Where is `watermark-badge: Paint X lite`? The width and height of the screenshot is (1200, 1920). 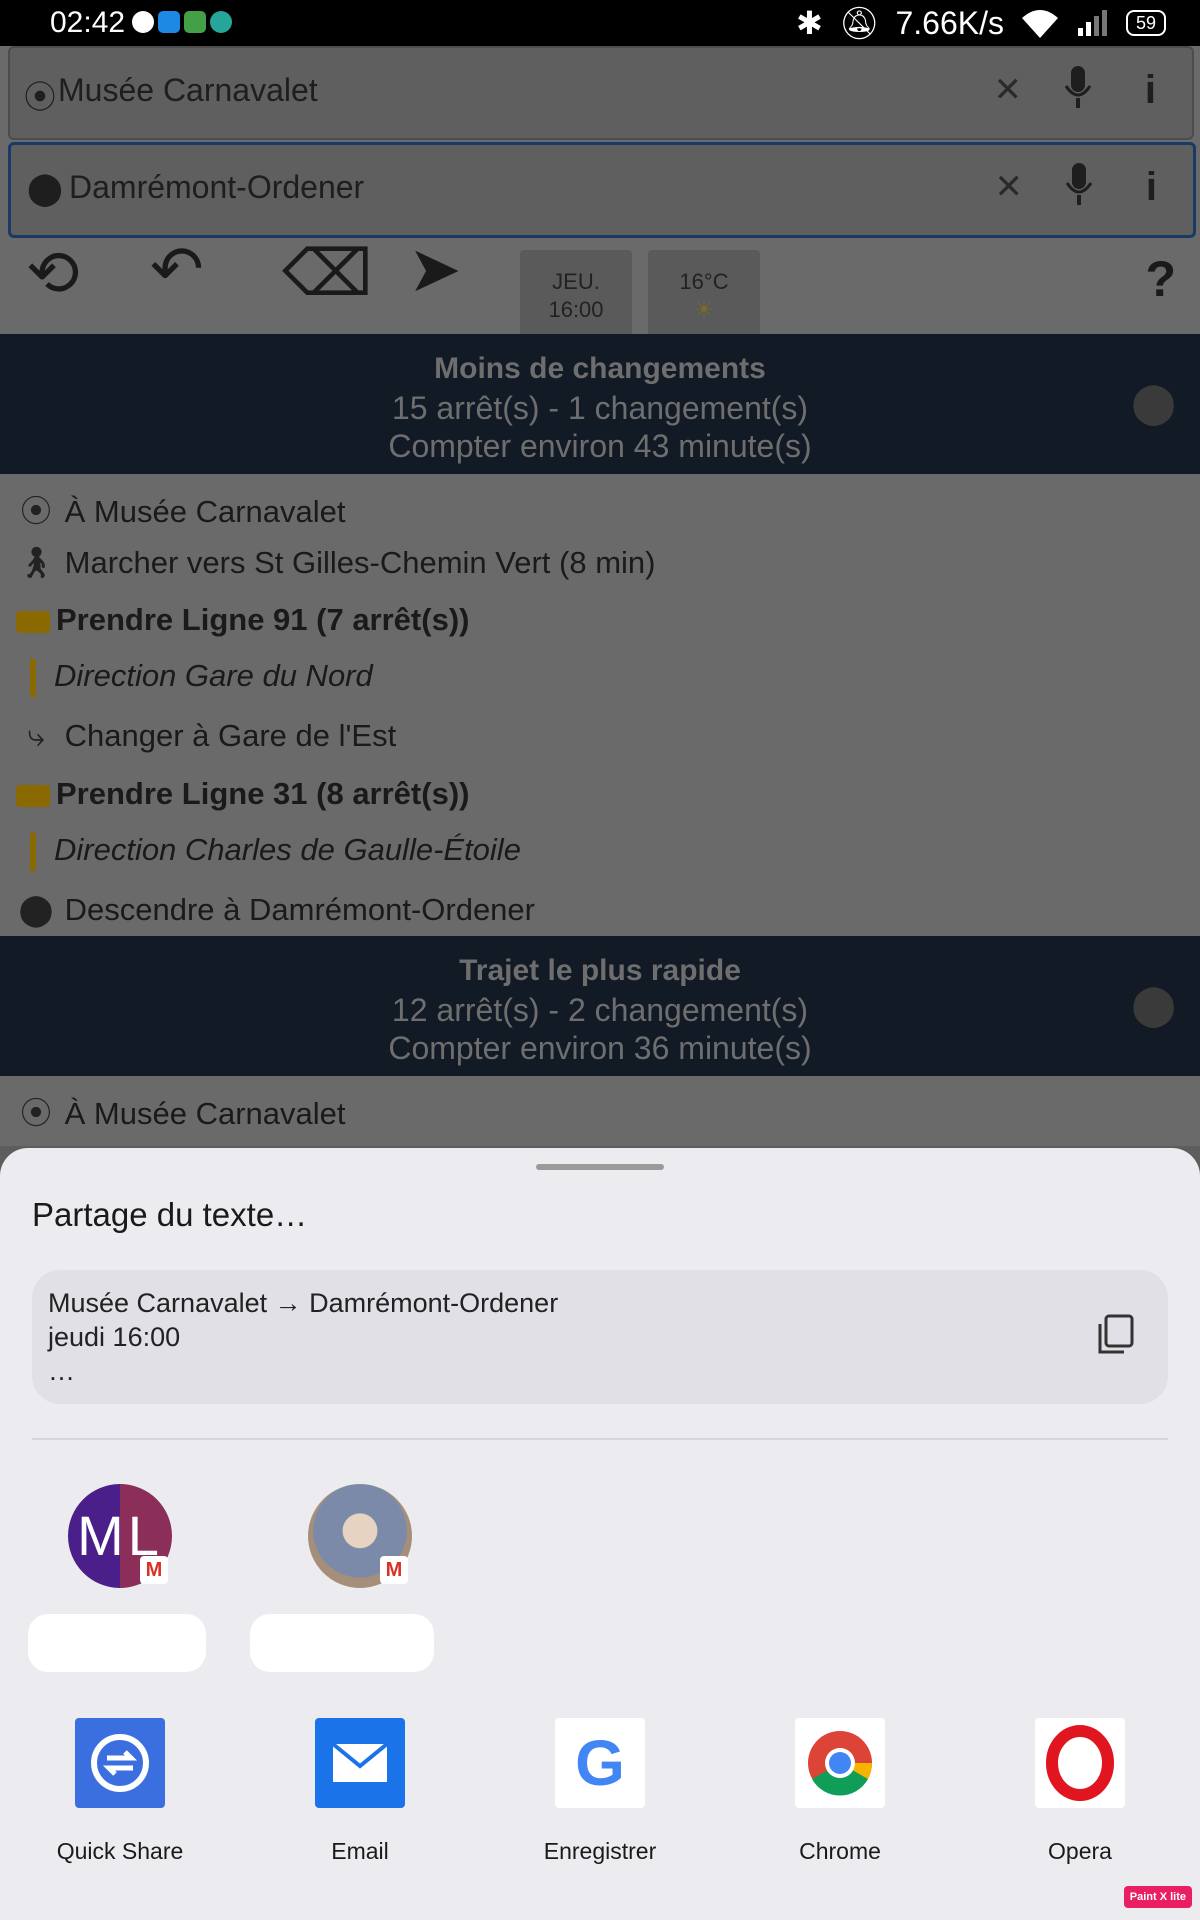 watermark-badge: Paint X lite is located at coordinates (1157, 1897).